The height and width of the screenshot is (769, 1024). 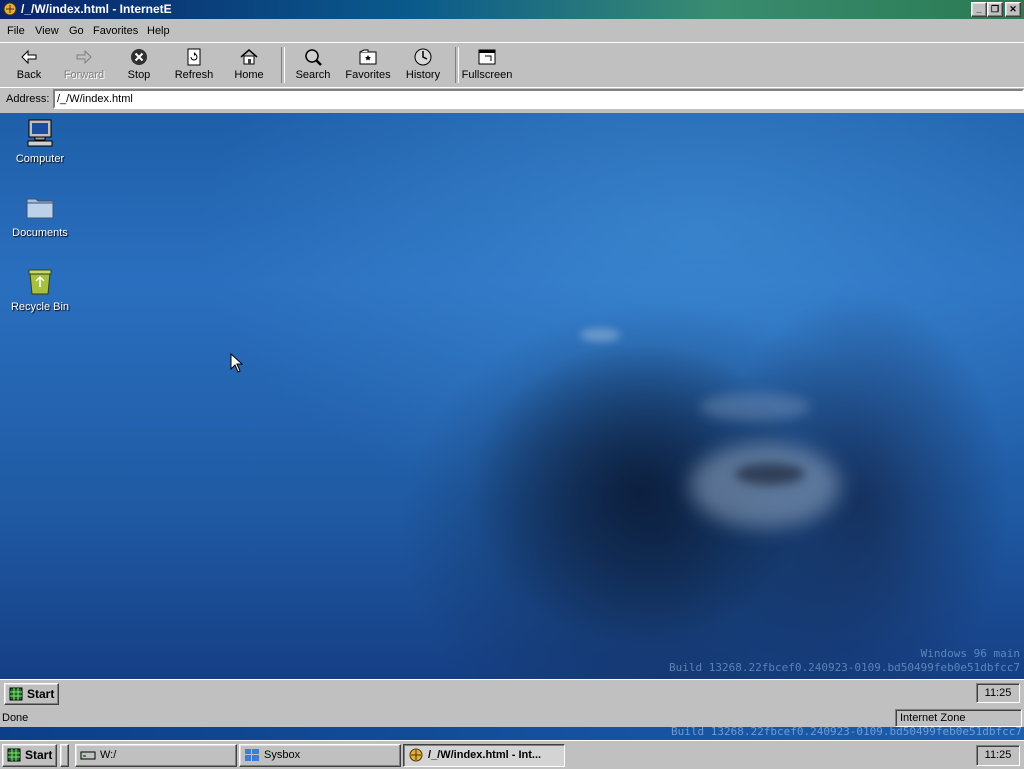 I want to click on back-button: Back, so click(x=29, y=65).